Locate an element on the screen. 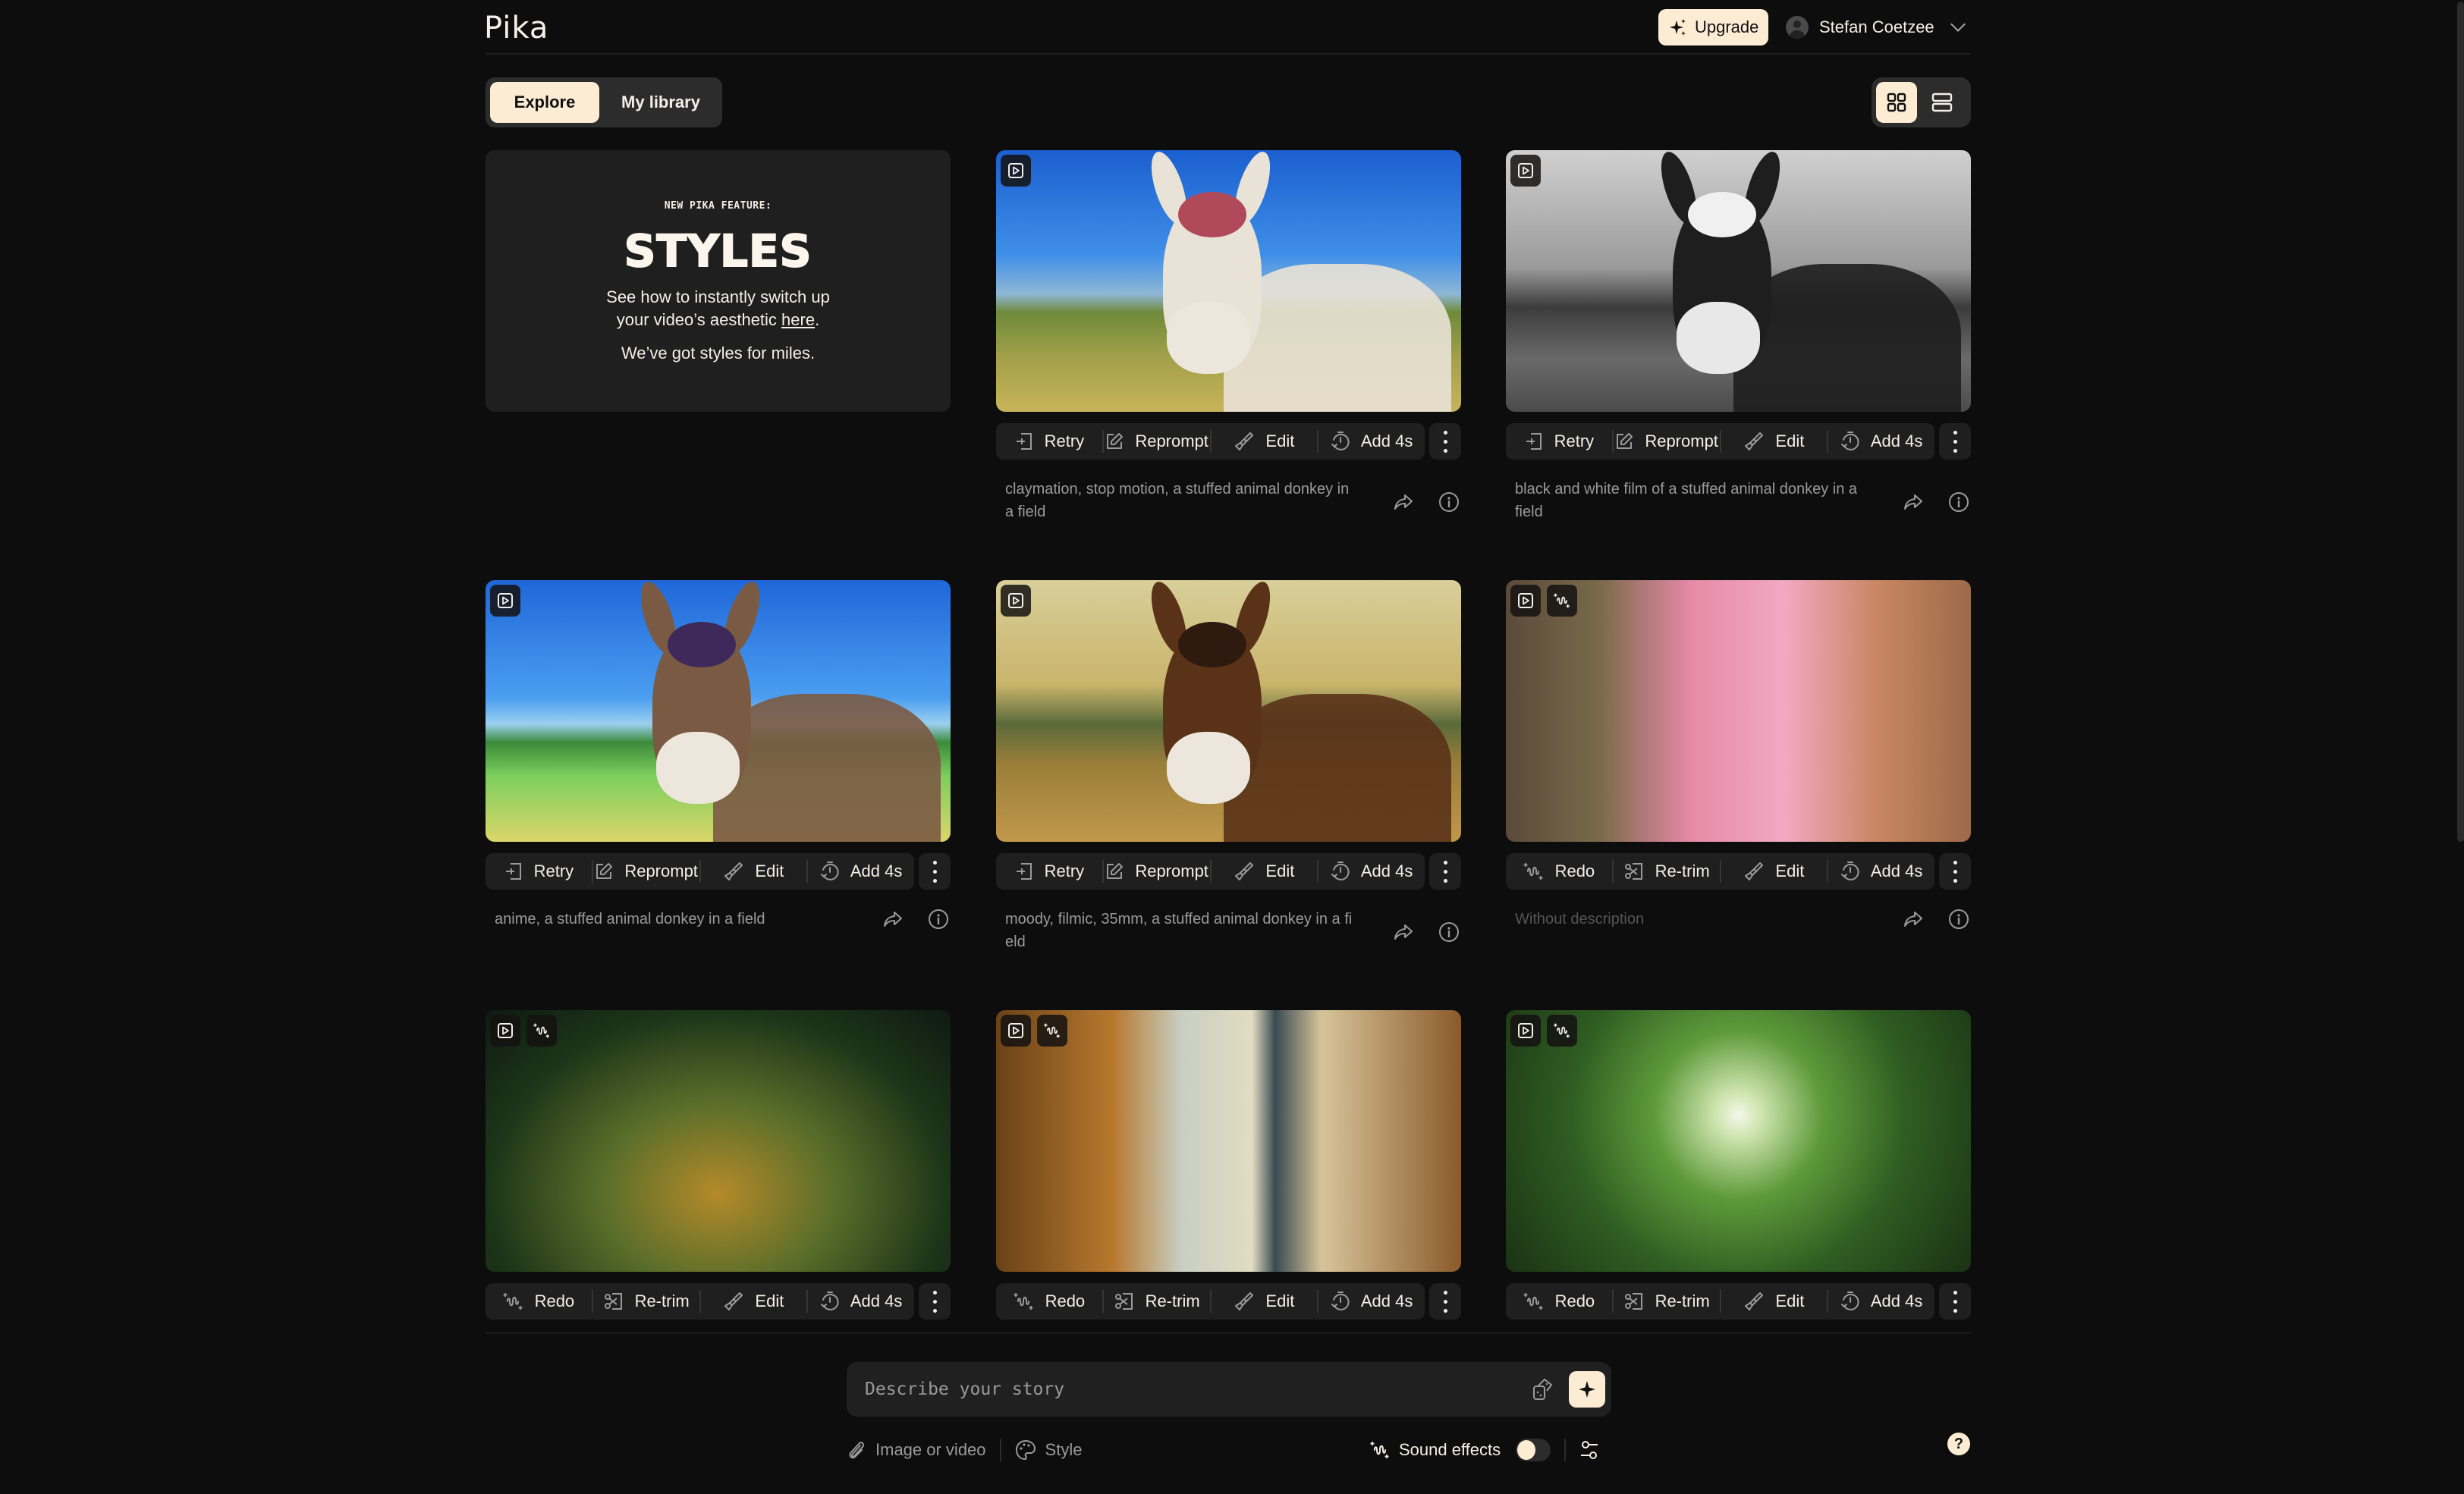 The height and width of the screenshot is (1494, 2464). scrollbar-thumb is located at coordinates (2460, 422).